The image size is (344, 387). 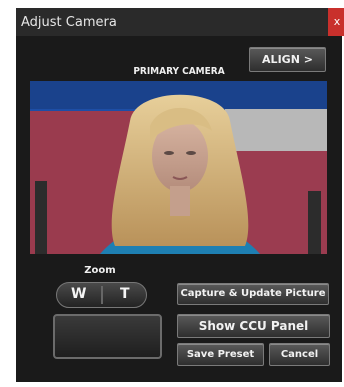 I want to click on zoom-tele-button: T, so click(x=125, y=294).